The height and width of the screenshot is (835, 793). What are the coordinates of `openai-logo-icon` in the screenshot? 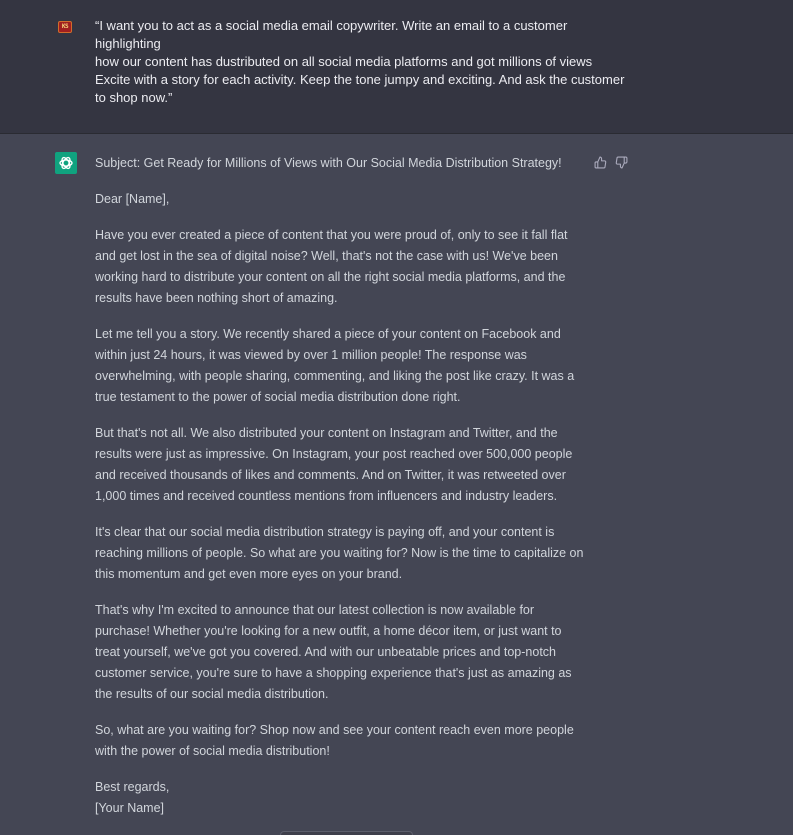 It's located at (66, 163).